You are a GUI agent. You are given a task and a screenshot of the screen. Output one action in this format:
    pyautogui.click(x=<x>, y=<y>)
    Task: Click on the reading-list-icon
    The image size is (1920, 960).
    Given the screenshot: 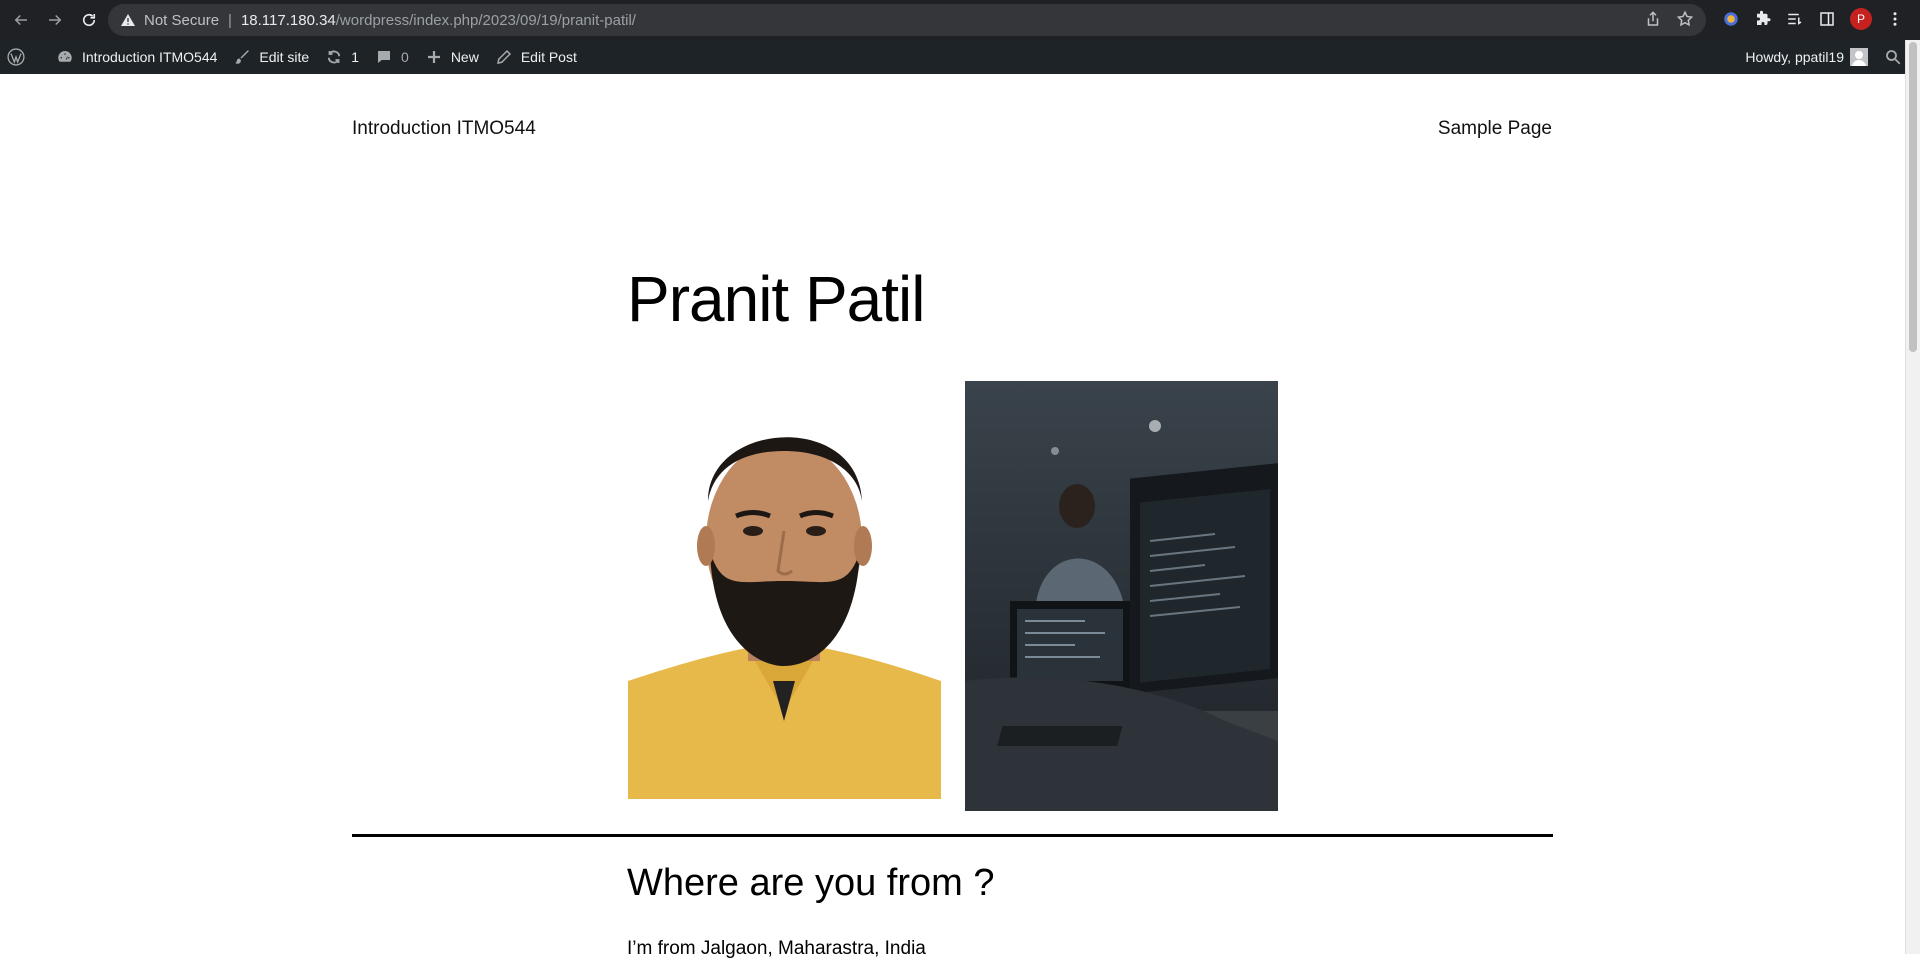 What is the action you would take?
    pyautogui.click(x=1795, y=19)
    